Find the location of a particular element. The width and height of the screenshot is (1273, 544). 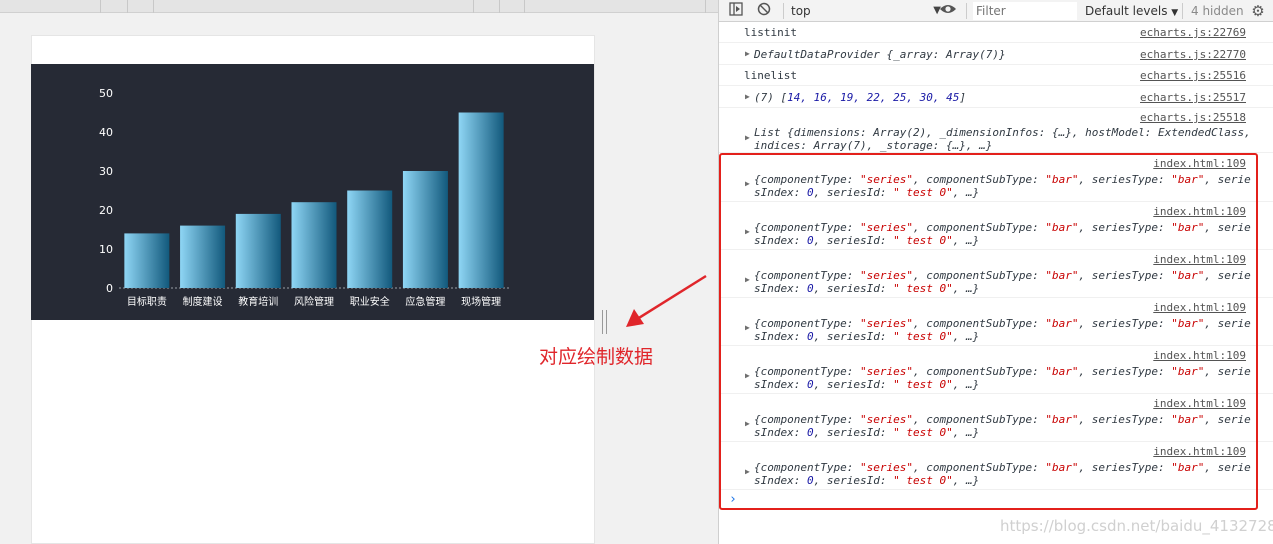

context-selector-value: top is located at coordinates (801, 11).